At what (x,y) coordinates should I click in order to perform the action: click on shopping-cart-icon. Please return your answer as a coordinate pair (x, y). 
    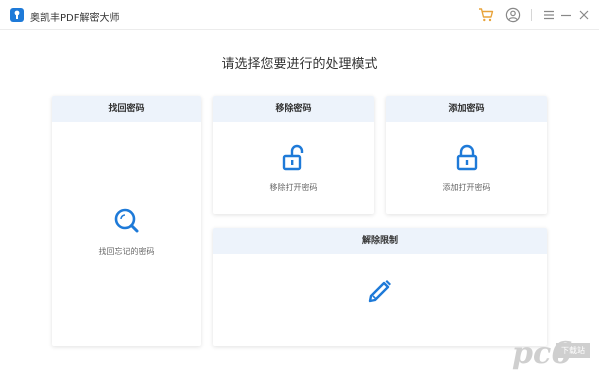
    Looking at the image, I should click on (486, 15).